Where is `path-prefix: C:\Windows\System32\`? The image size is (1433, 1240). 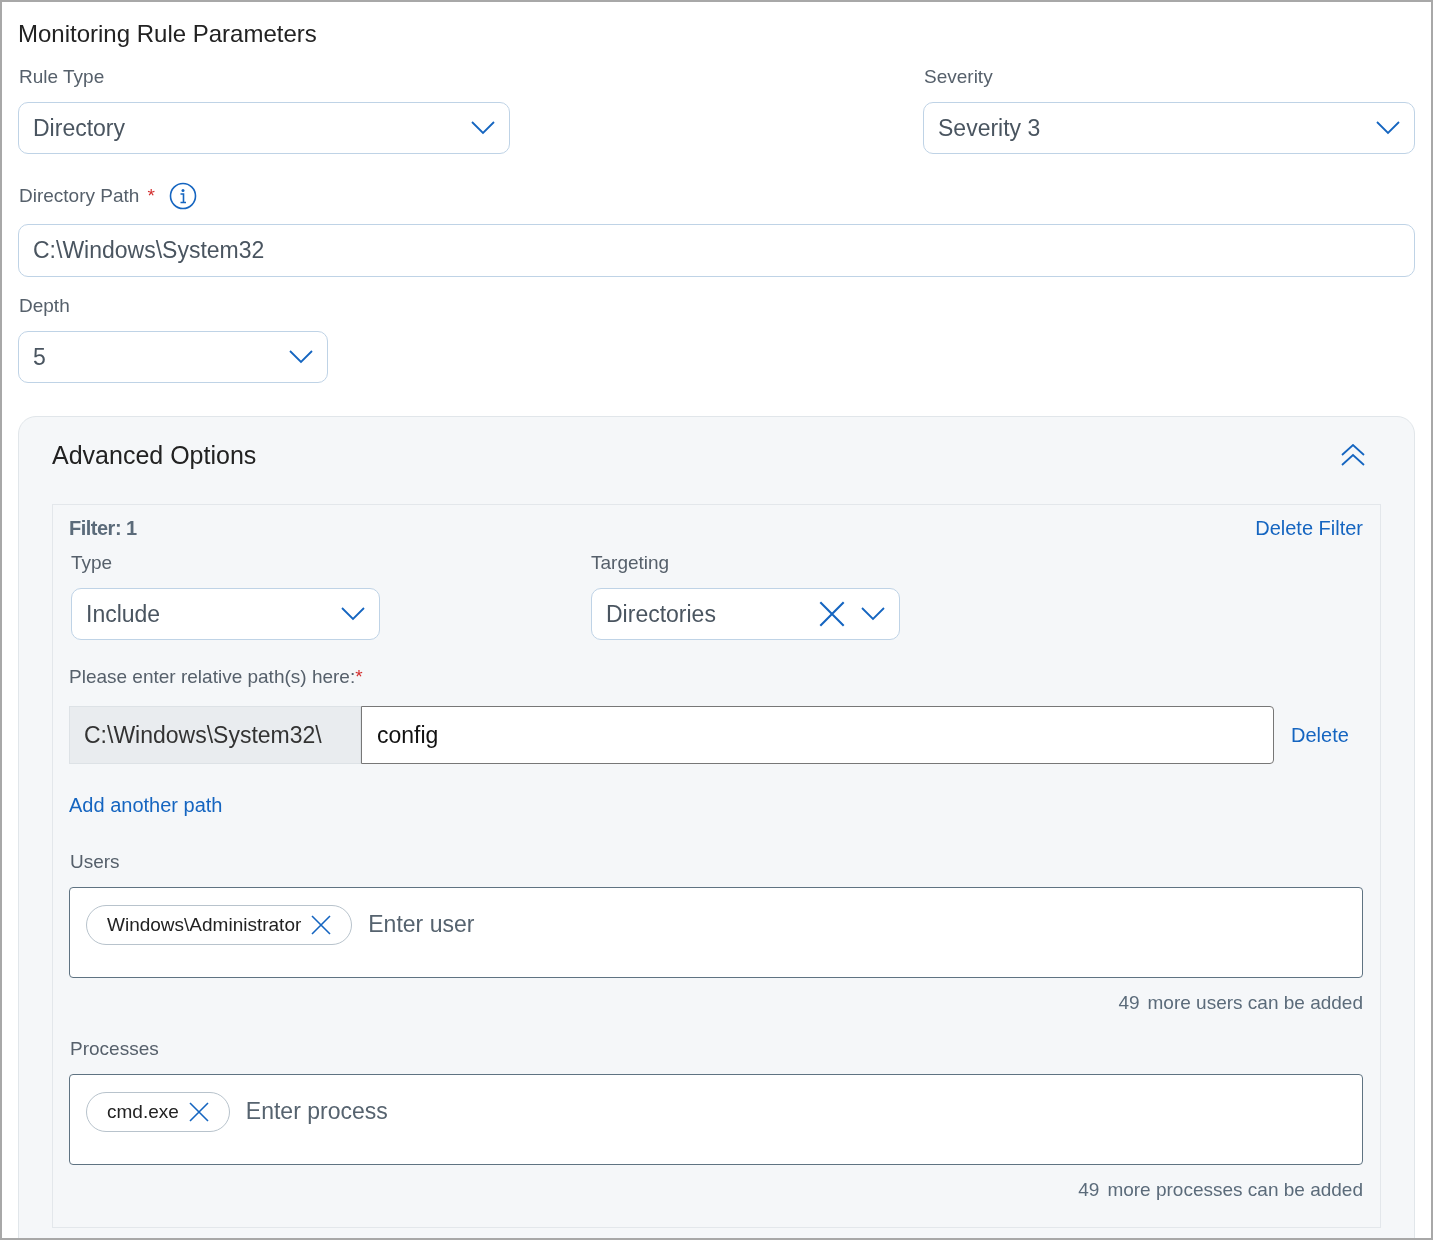
path-prefix: C:\Windows\System32\ is located at coordinates (215, 735).